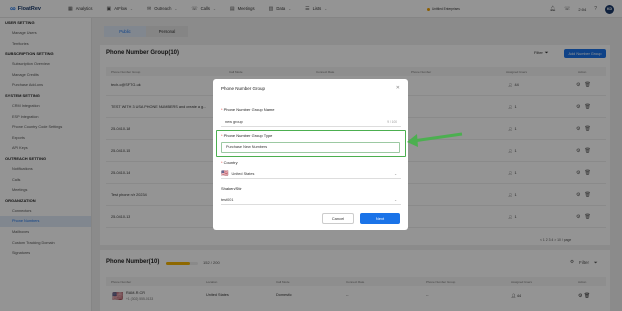  I want to click on next-button: Next, so click(380, 218).